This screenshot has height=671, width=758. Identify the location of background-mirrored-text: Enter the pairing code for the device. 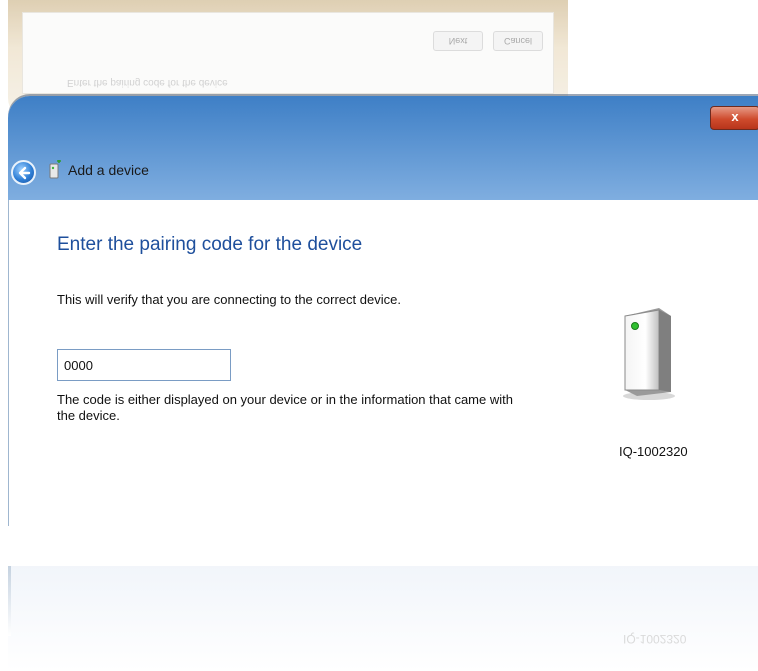
(147, 82).